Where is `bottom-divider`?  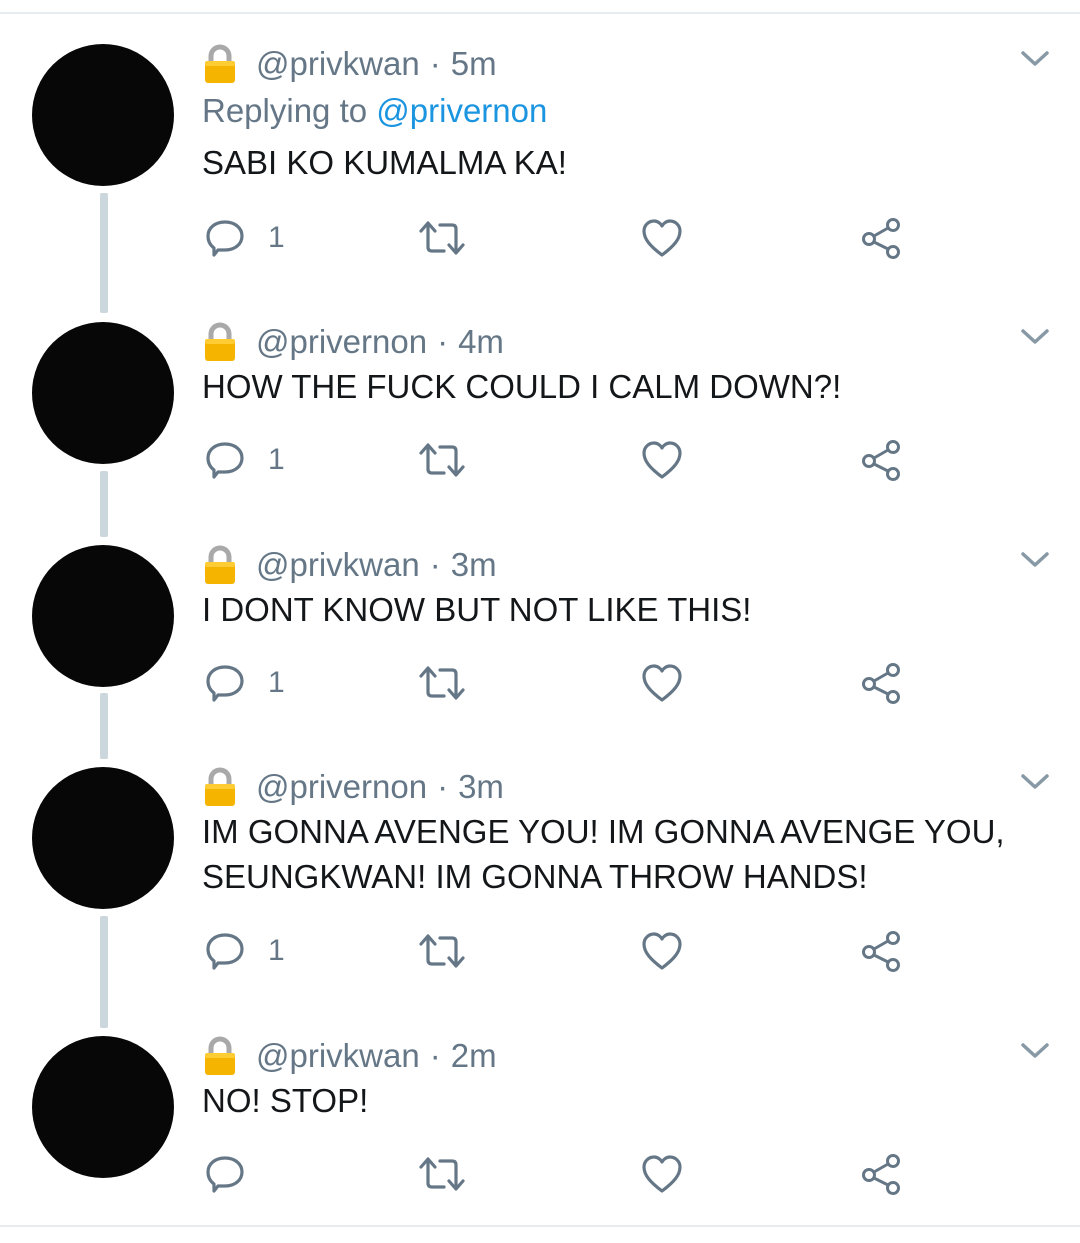
bottom-divider is located at coordinates (540, 1226).